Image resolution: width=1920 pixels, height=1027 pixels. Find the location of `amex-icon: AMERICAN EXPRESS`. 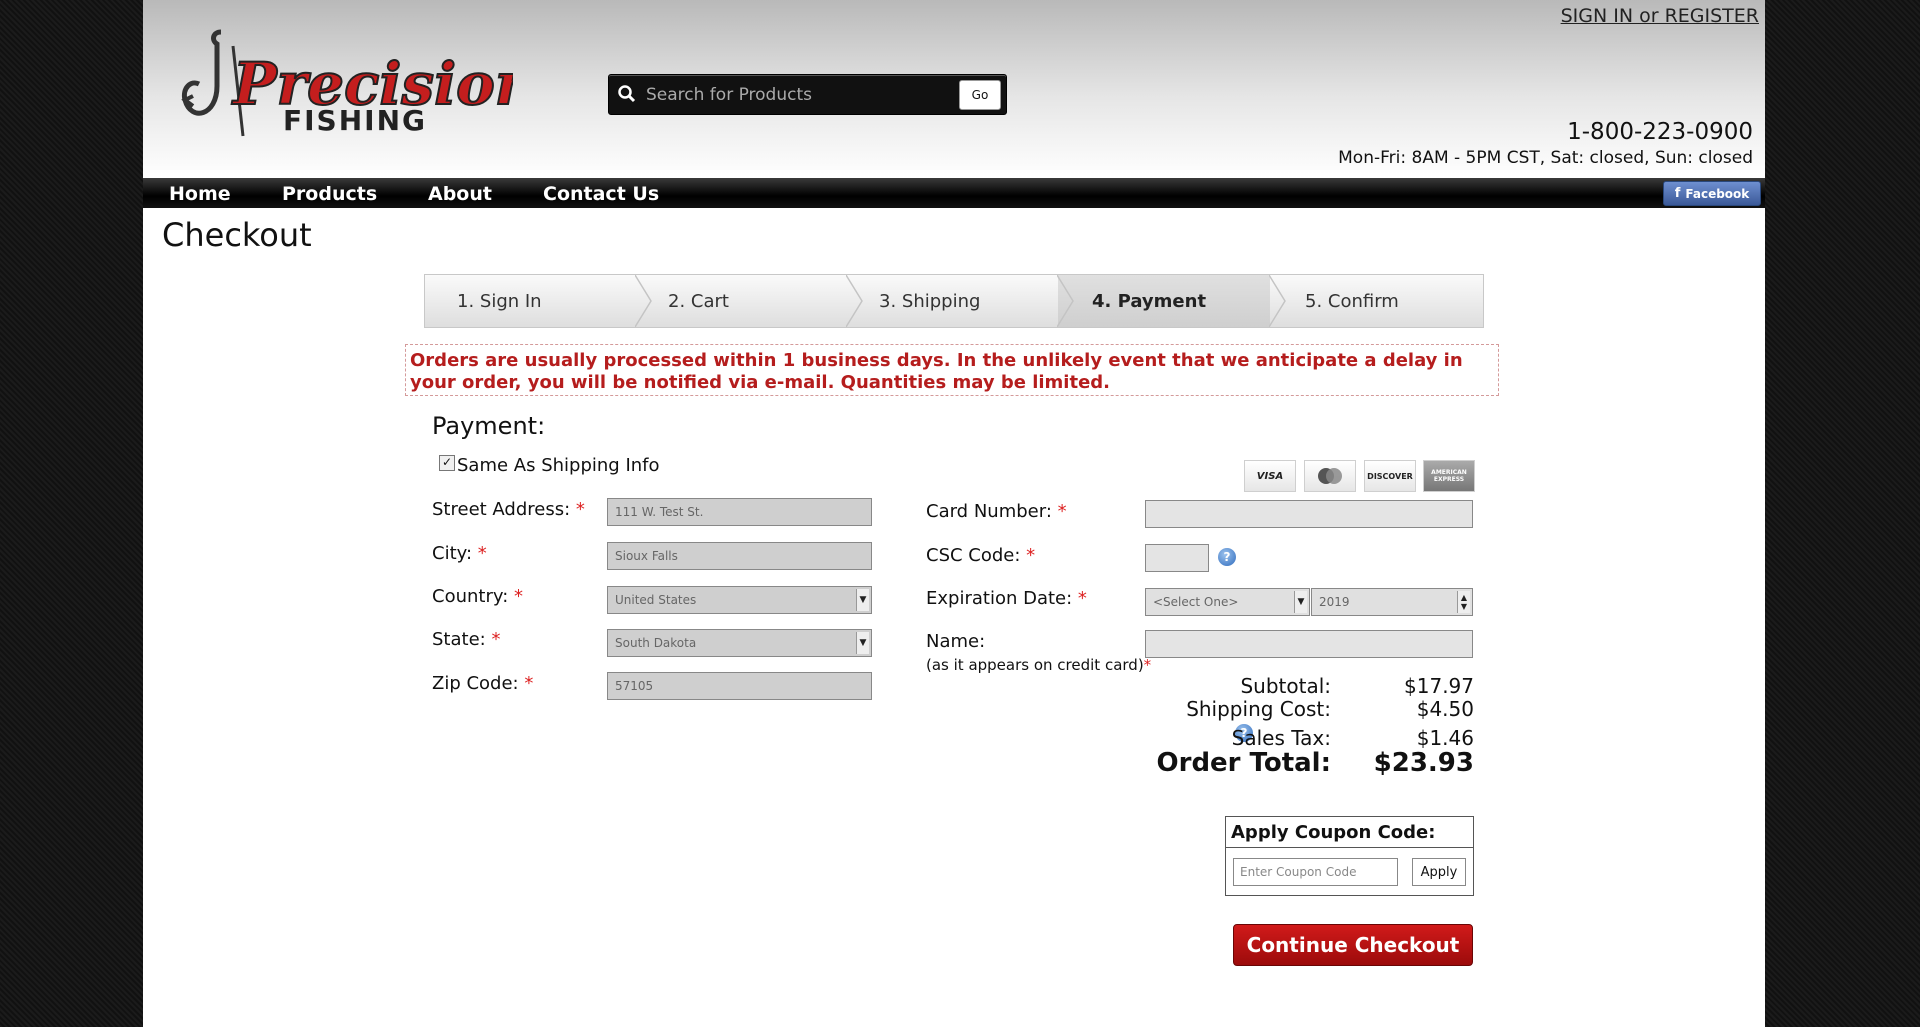

amex-icon: AMERICAN EXPRESS is located at coordinates (1449, 476).